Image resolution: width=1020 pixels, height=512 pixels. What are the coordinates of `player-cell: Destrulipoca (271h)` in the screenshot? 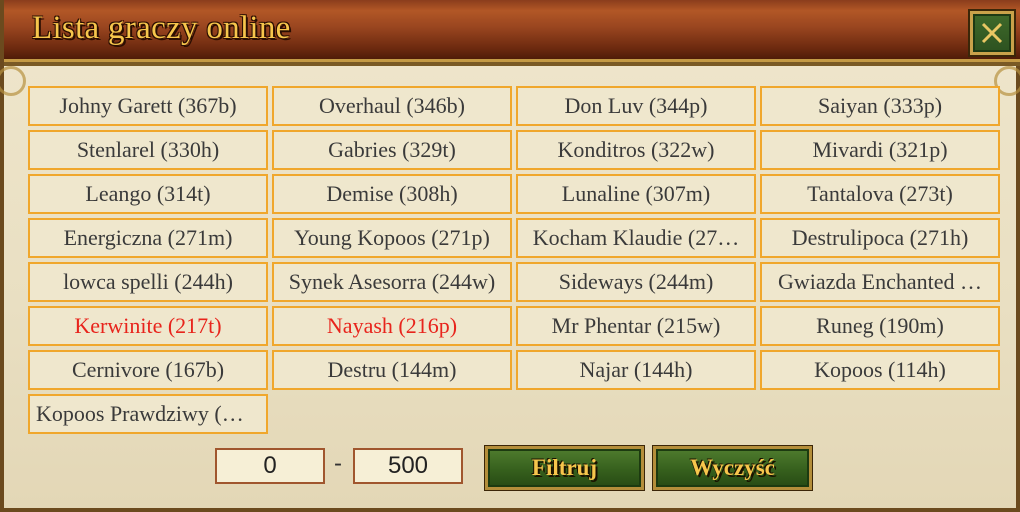 It's located at (880, 238).